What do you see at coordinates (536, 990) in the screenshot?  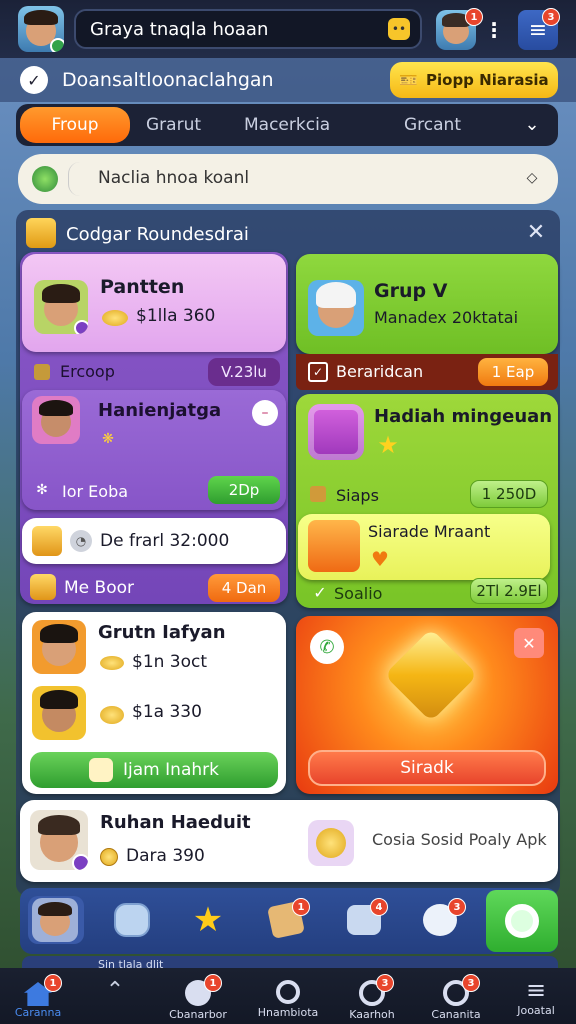 I see `menu-icon: ≡` at bounding box center [536, 990].